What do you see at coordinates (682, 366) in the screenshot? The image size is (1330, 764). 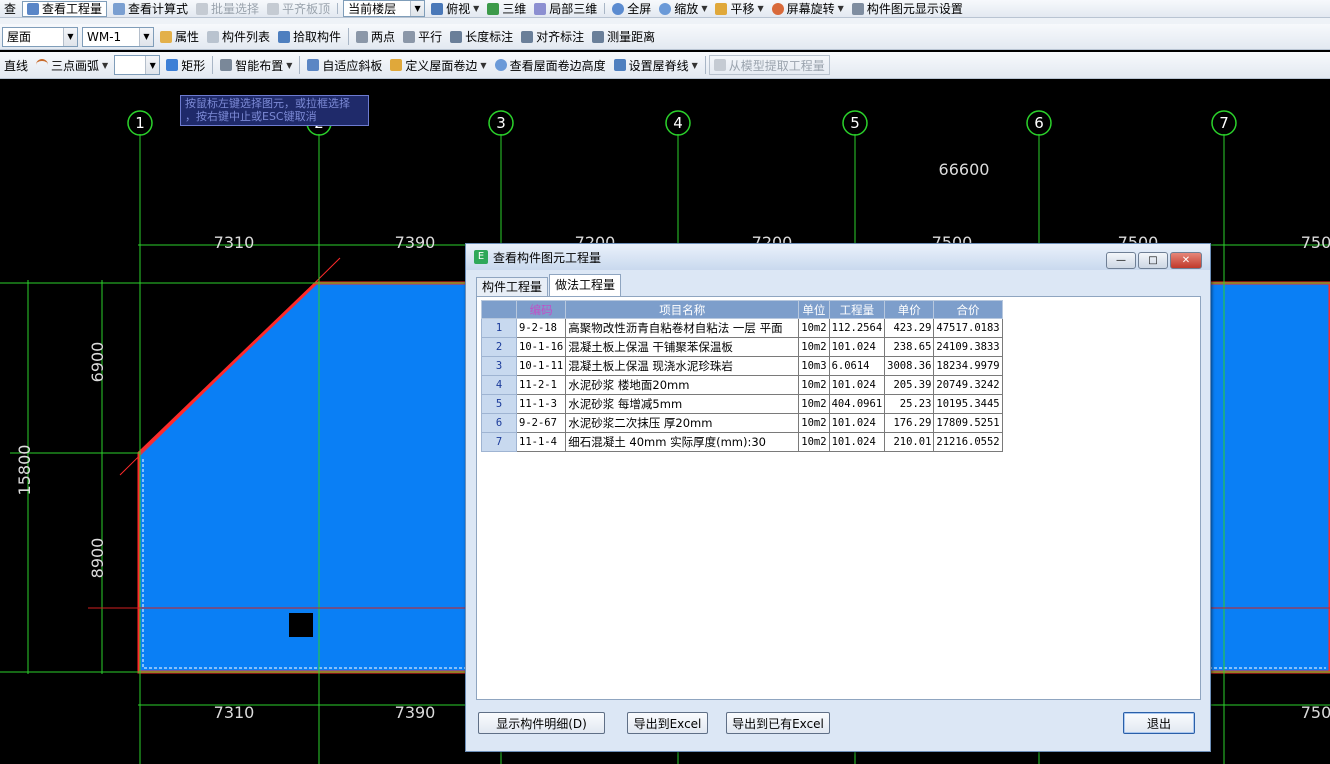 I see `cell-name: 混凝土板上保温 现浇水泥珍珠岩` at bounding box center [682, 366].